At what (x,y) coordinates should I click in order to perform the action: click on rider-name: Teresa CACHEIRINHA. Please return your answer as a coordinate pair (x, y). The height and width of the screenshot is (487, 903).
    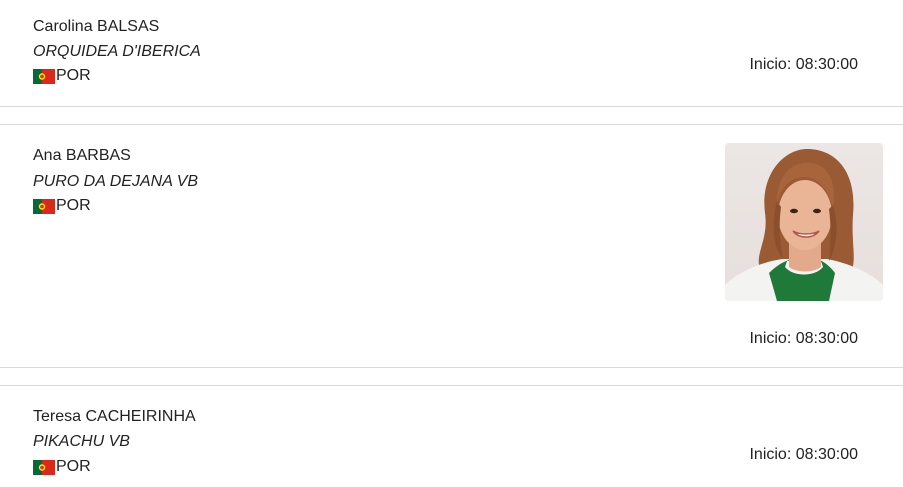
    Looking at the image, I should click on (114, 417).